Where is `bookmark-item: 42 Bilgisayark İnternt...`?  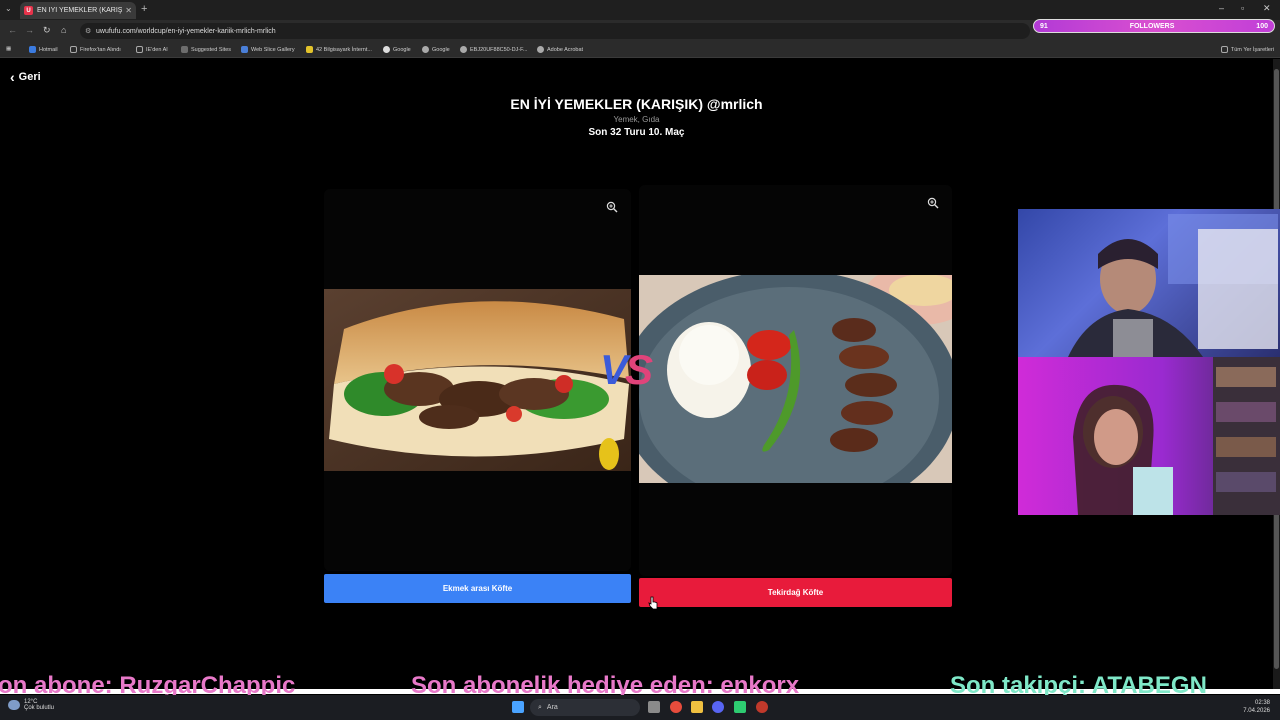 bookmark-item: 42 Bilgisayark İnternt... is located at coordinates (339, 49).